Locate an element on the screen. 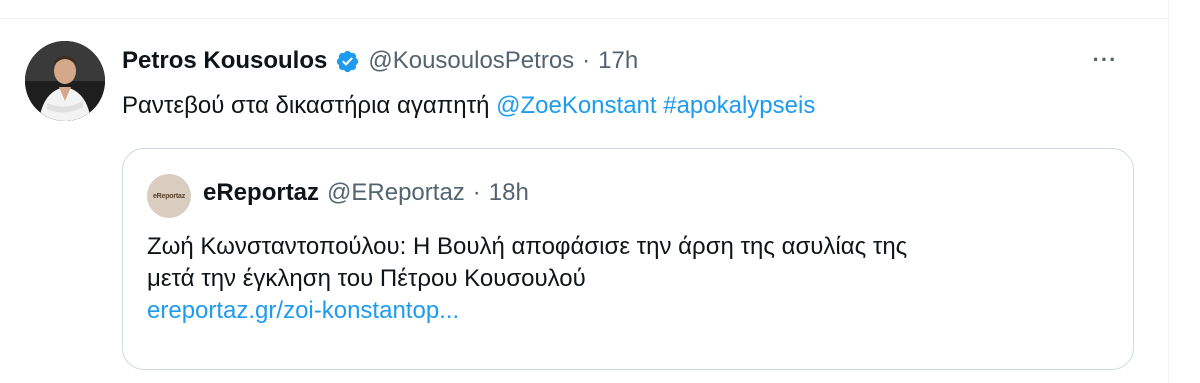 This screenshot has height=383, width=1200. more-options-icon: ··· is located at coordinates (1105, 60).